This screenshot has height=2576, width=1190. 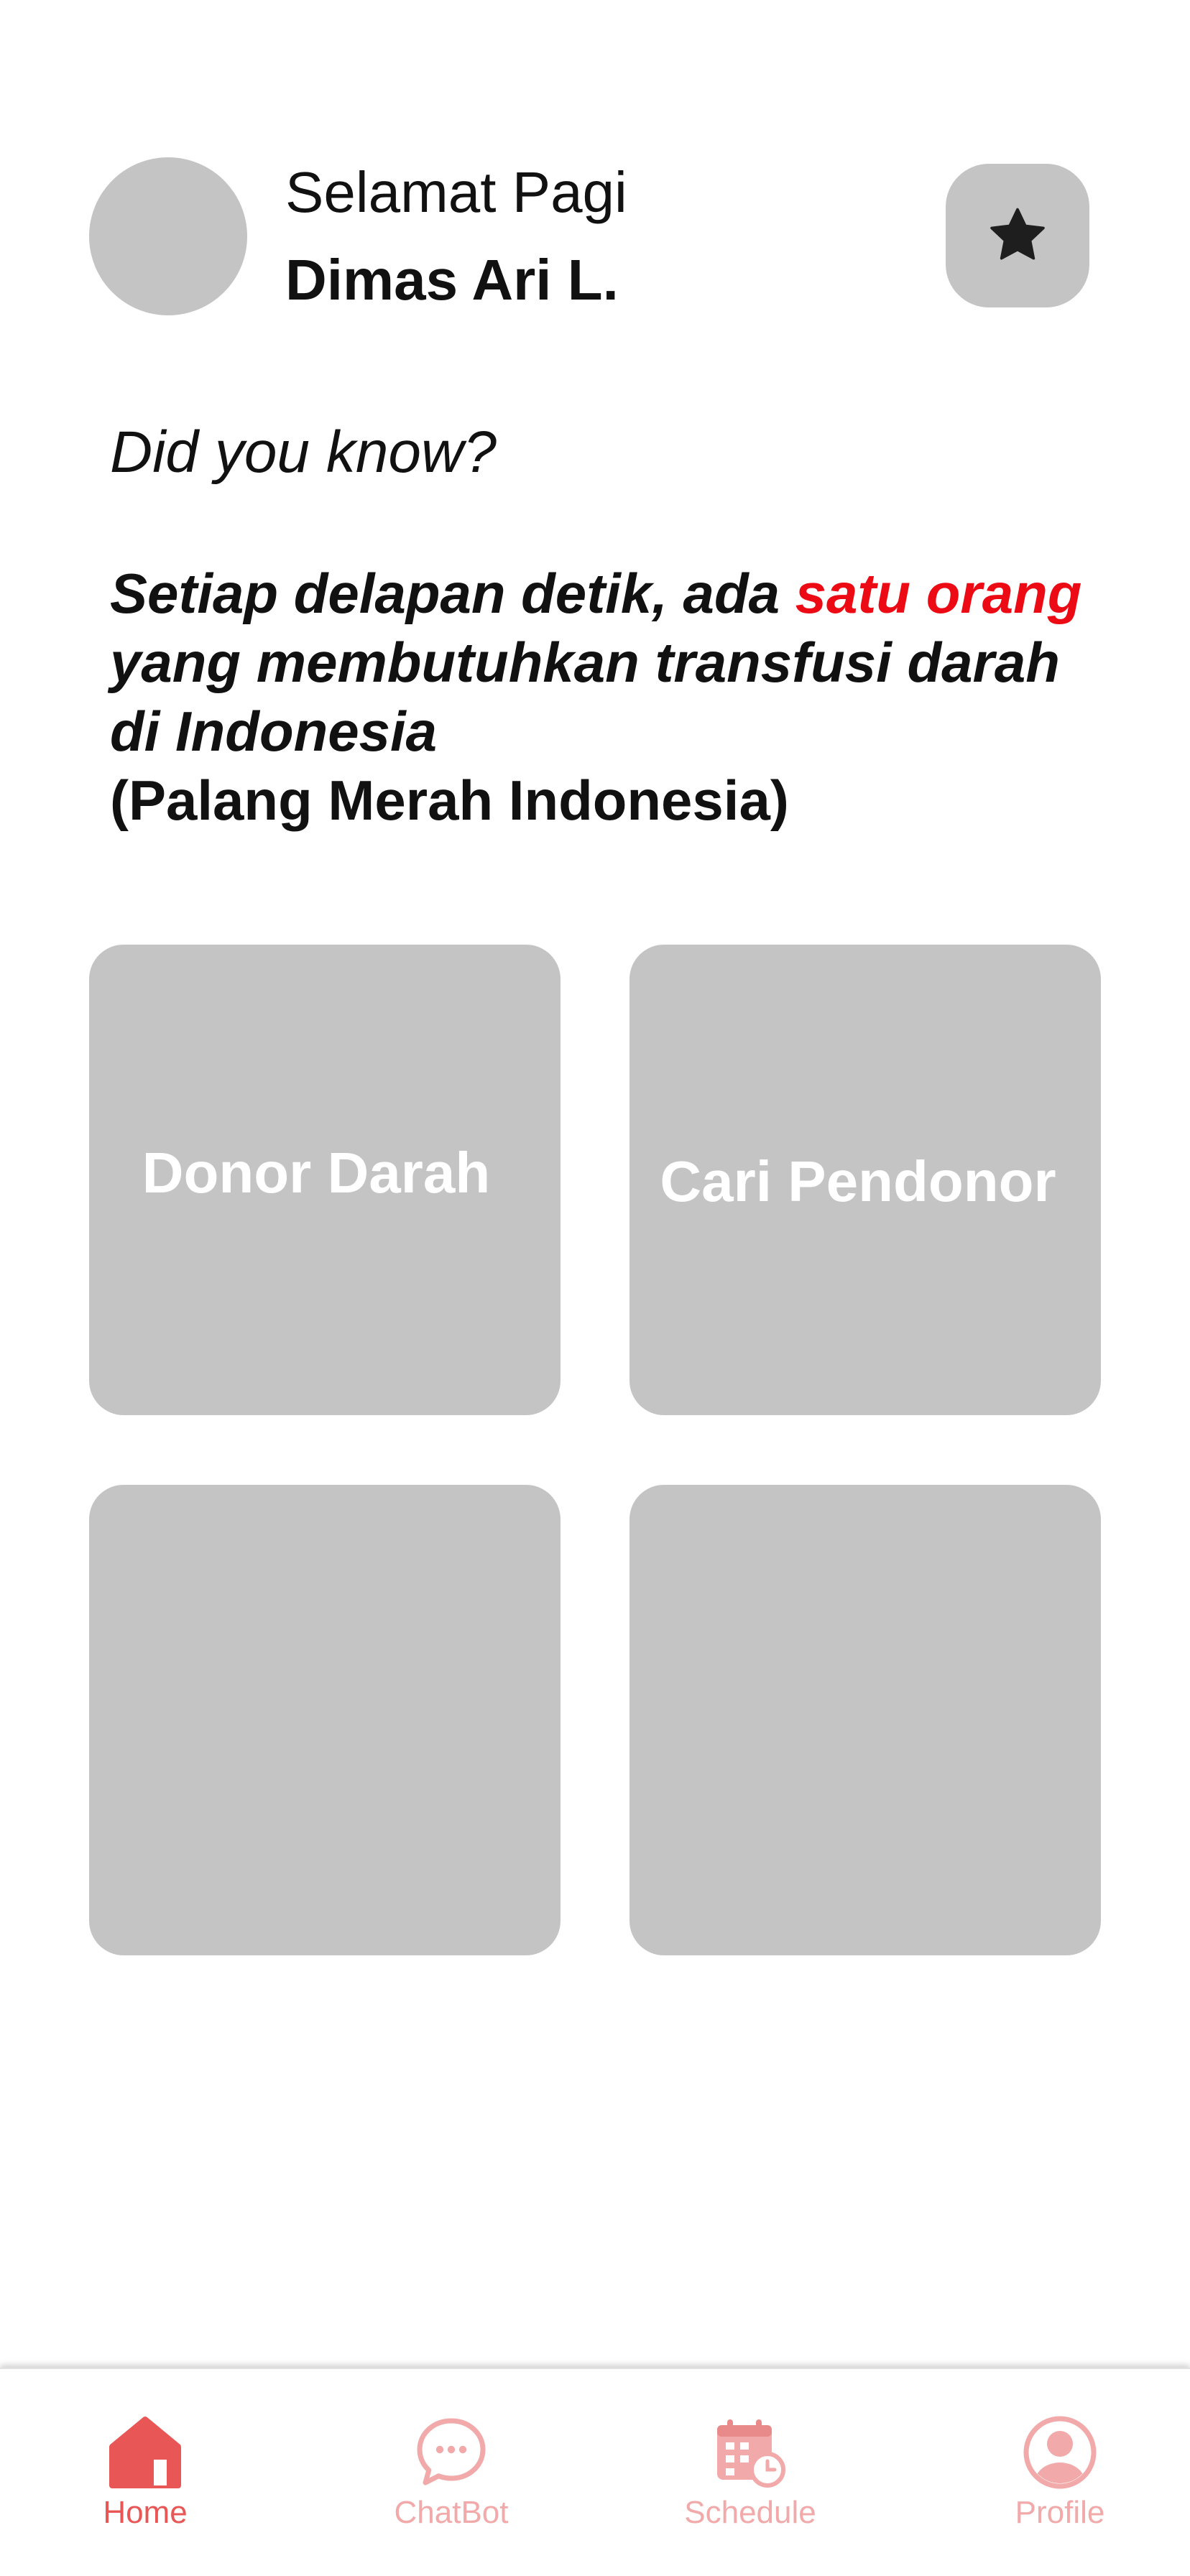 What do you see at coordinates (1059, 2452) in the screenshot?
I see `user-icon` at bounding box center [1059, 2452].